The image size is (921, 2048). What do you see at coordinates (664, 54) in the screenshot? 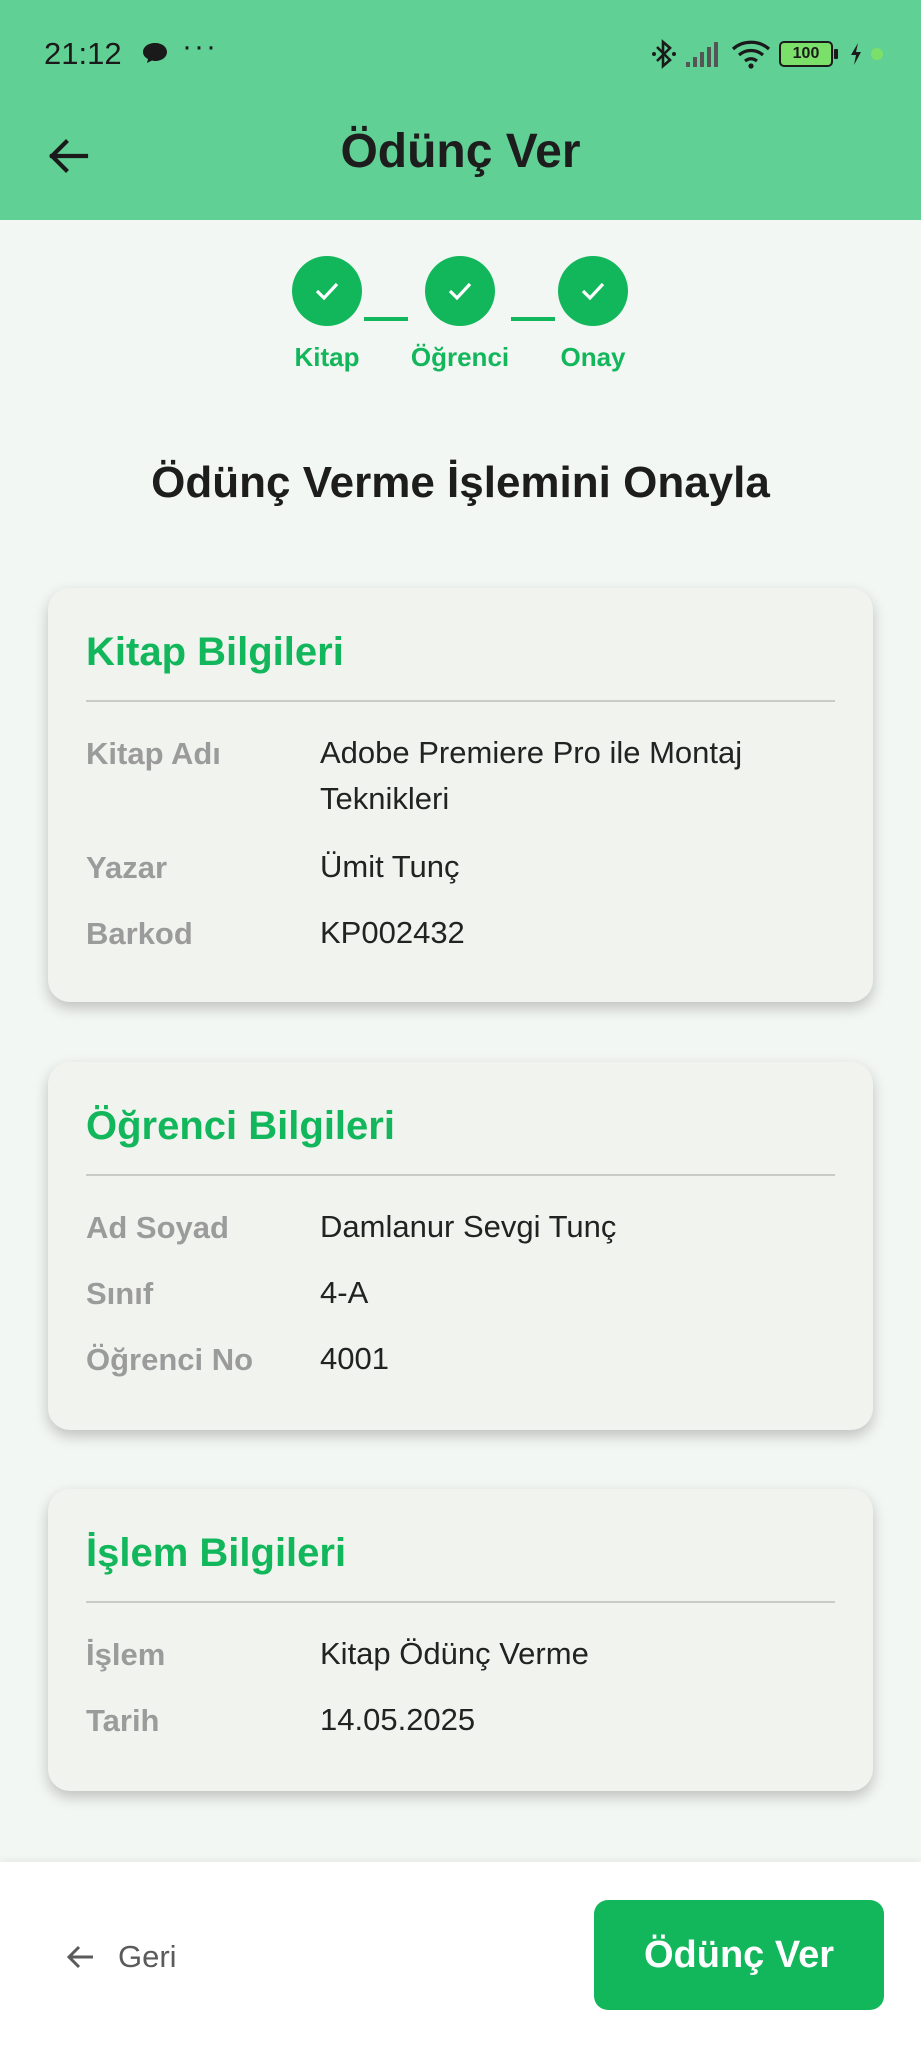
I see `bluetooth-icon` at bounding box center [664, 54].